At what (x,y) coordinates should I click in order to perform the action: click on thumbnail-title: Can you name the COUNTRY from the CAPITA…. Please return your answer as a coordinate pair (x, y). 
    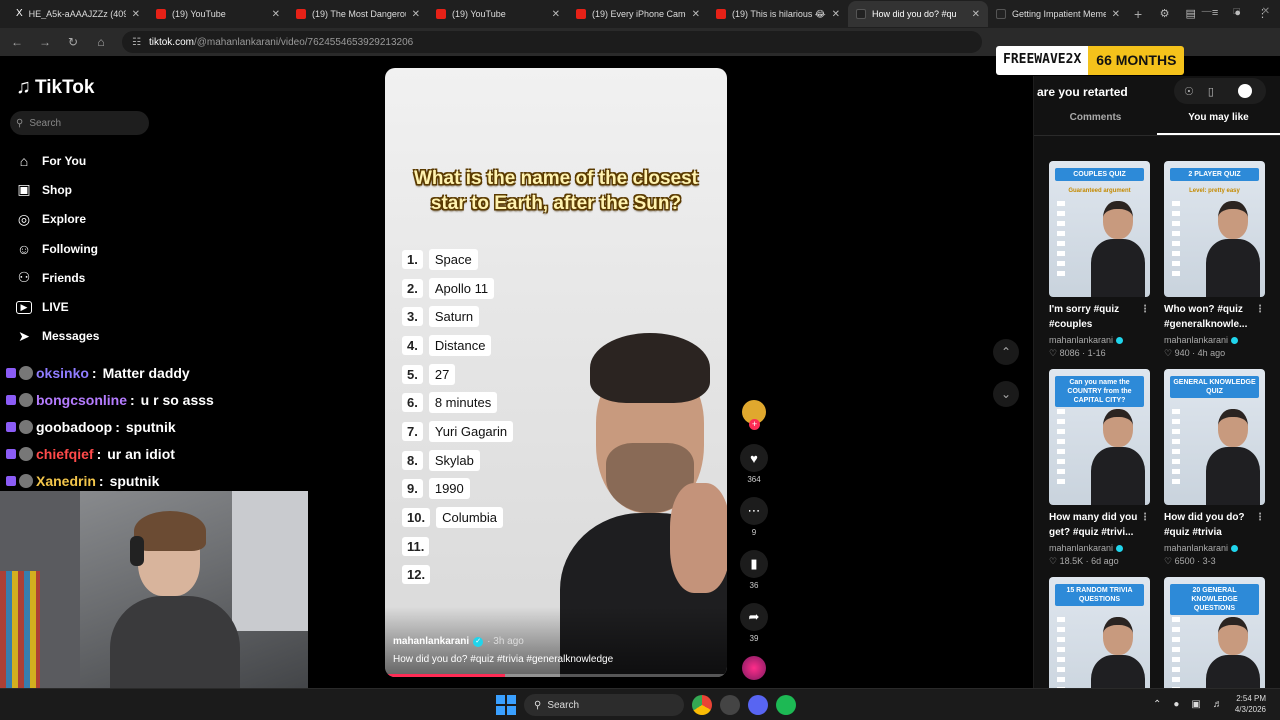
    Looking at the image, I should click on (1099, 391).